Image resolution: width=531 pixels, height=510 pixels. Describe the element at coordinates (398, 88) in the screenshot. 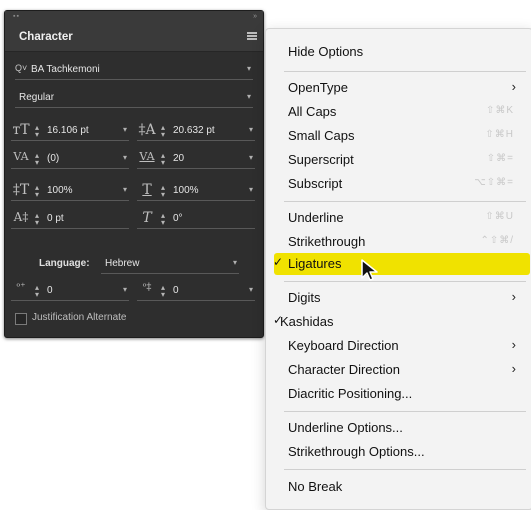

I see `menu-item-opentype: OpenType ›` at that location.